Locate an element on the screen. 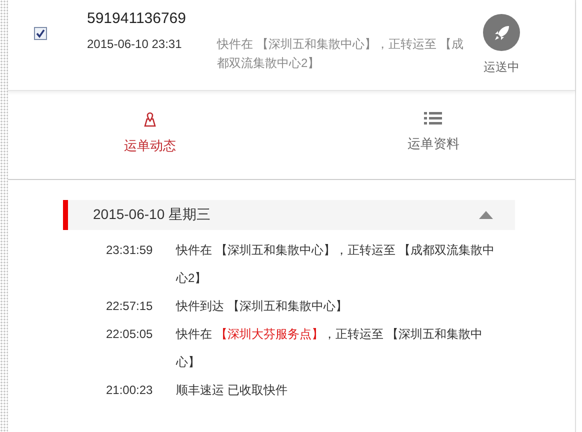  tab: 运单动态 is located at coordinates (150, 140).